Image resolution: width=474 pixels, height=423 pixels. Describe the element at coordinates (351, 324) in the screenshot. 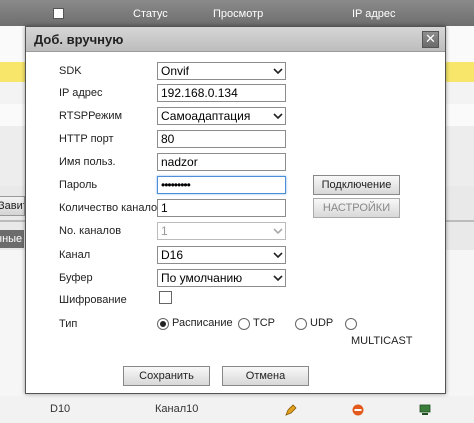

I see `radio-multicast` at that location.